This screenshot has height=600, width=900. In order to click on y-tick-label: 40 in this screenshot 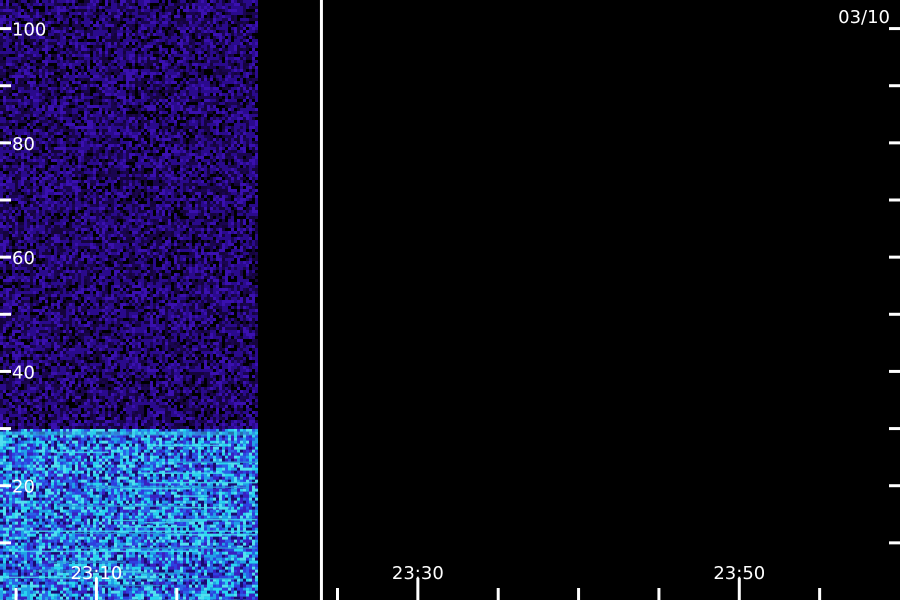, I will do `click(23, 372)`.